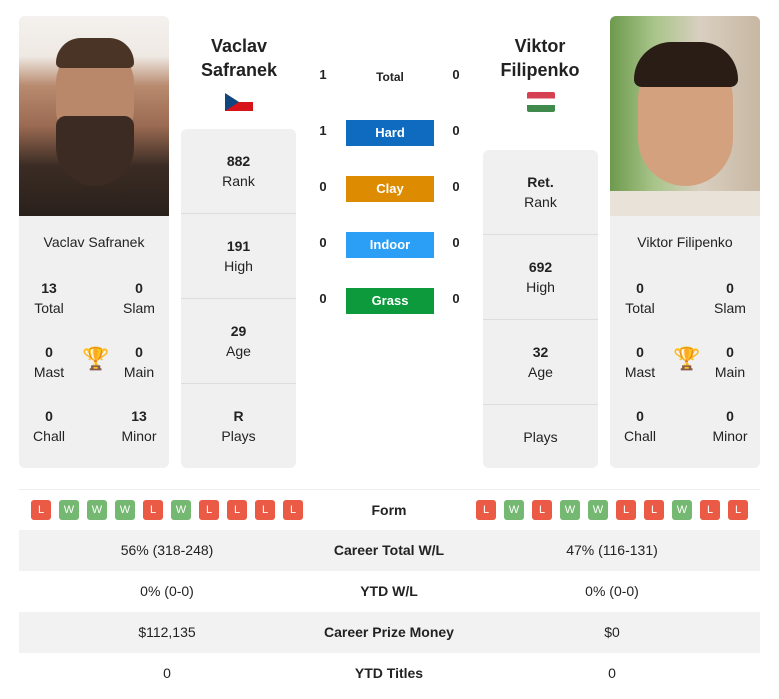 This screenshot has height=699, width=779. Describe the element at coordinates (167, 632) in the screenshot. I see `p1-value: $112,135` at that location.